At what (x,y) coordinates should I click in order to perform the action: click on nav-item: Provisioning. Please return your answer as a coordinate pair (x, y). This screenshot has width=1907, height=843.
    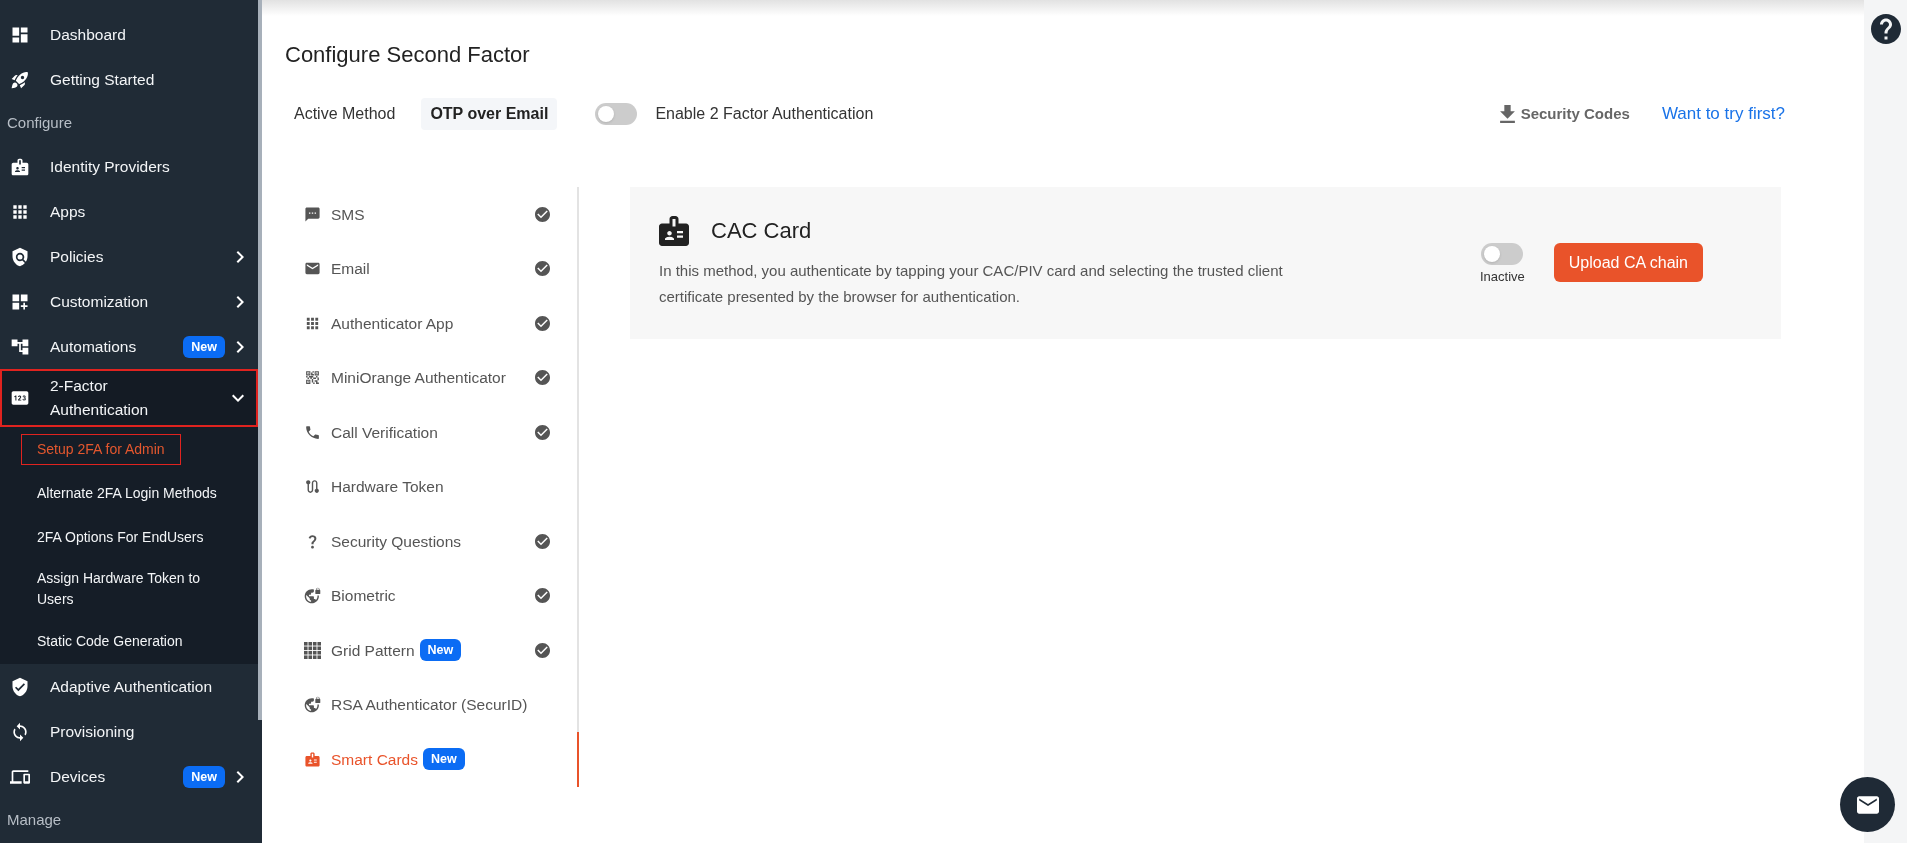
    Looking at the image, I should click on (129, 731).